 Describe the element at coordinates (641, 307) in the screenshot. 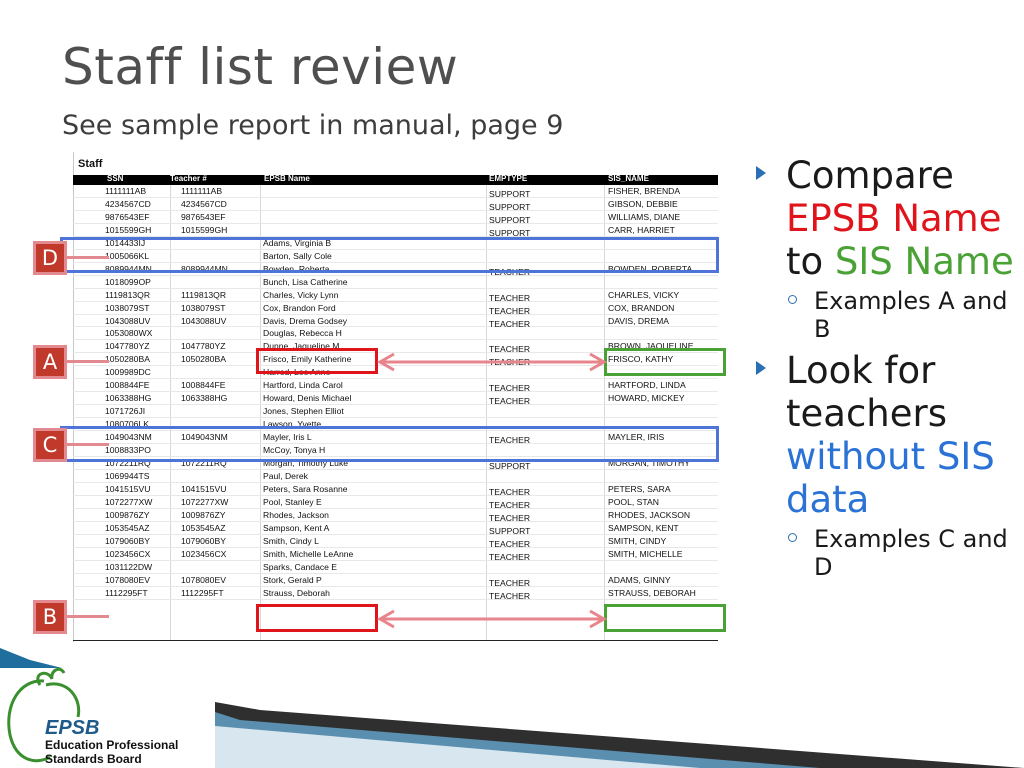

I see `cell-sis-name: COX, BRANDON` at that location.